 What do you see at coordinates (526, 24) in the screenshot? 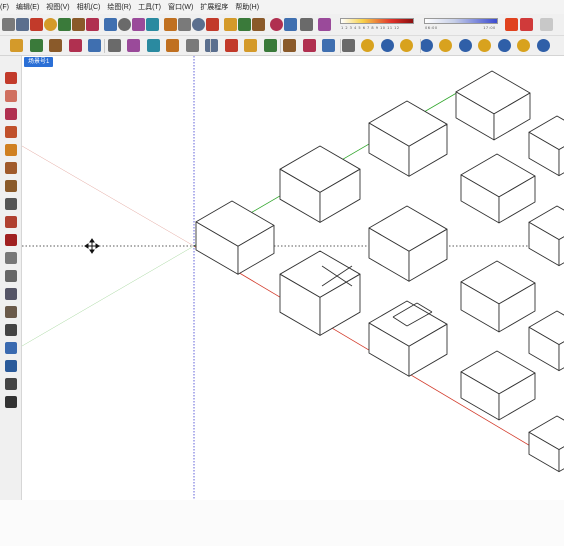
I see `shadow-settings-icon` at bounding box center [526, 24].